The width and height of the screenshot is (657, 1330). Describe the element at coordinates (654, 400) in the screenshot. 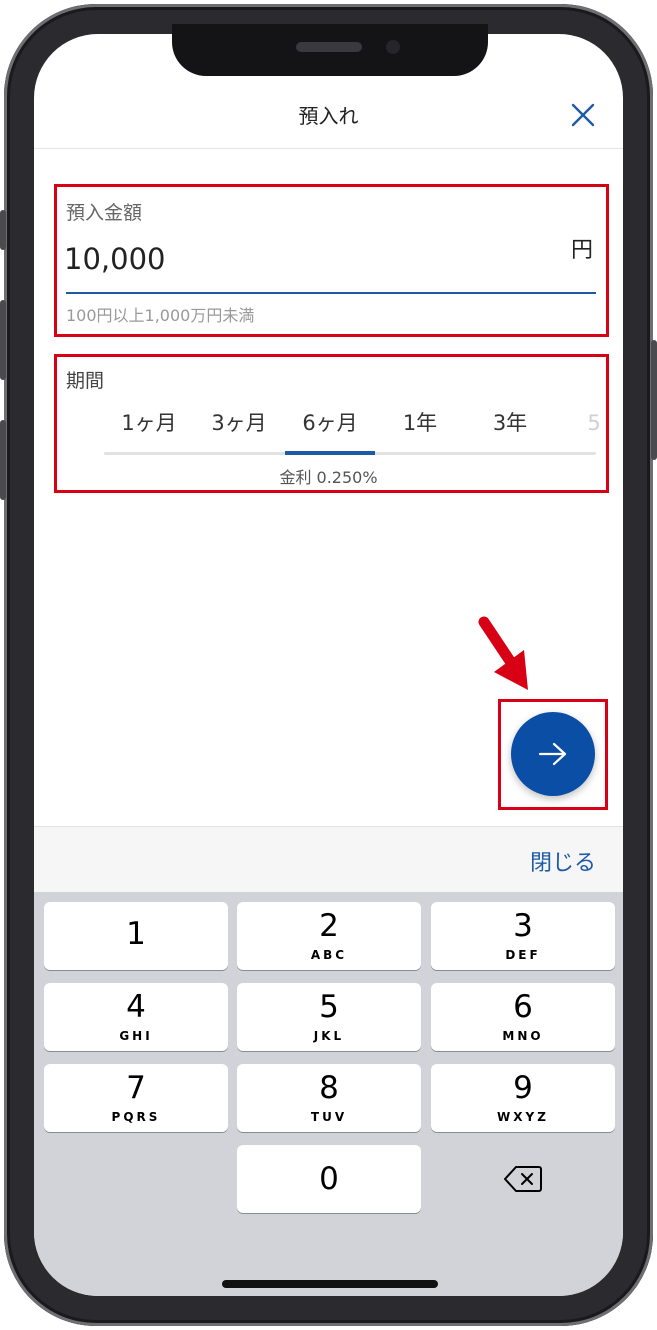

I see `power-button` at that location.